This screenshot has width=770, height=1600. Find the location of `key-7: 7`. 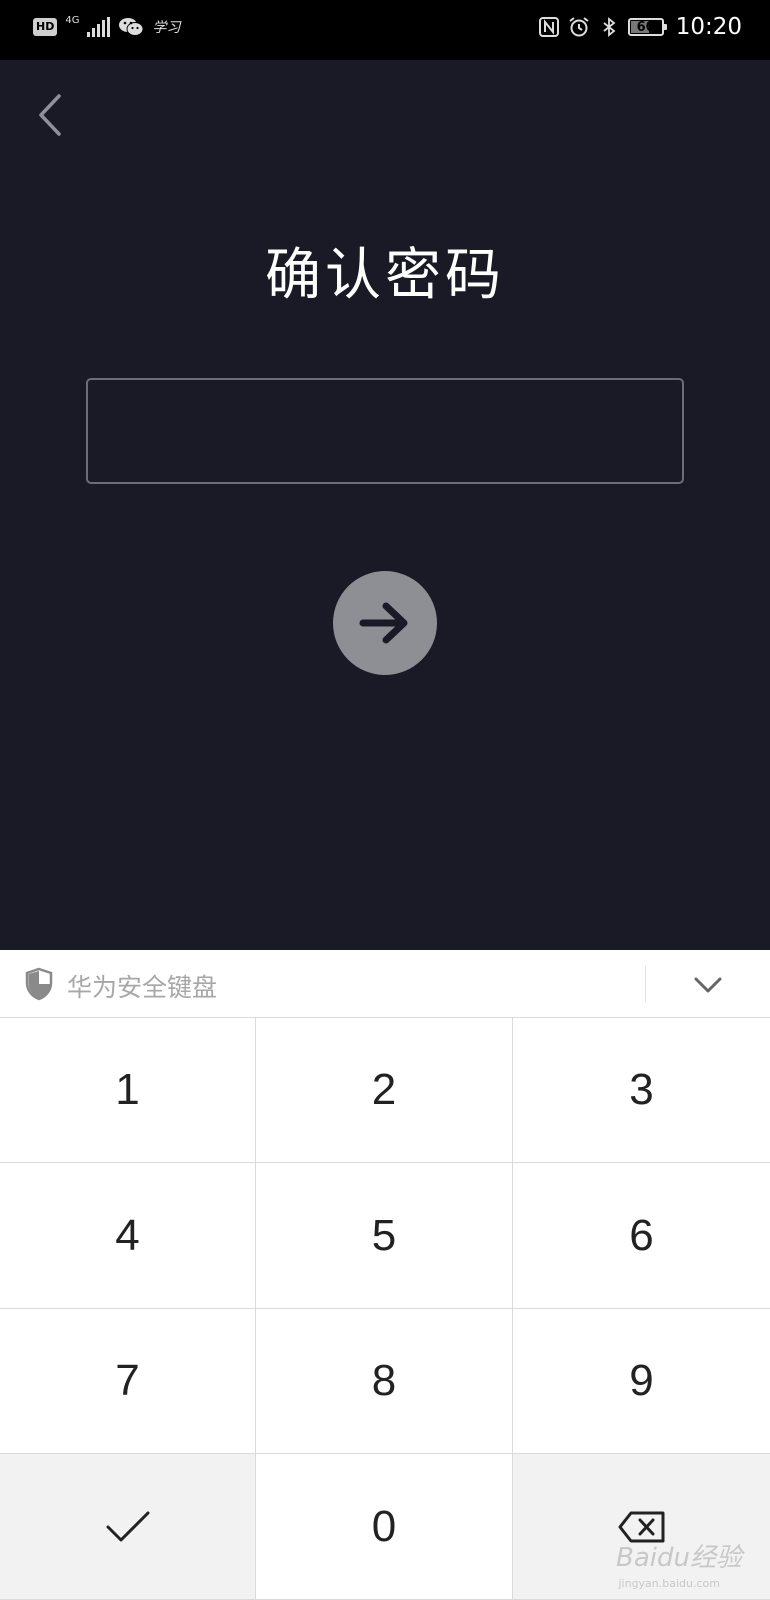

key-7: 7 is located at coordinates (128, 1381).